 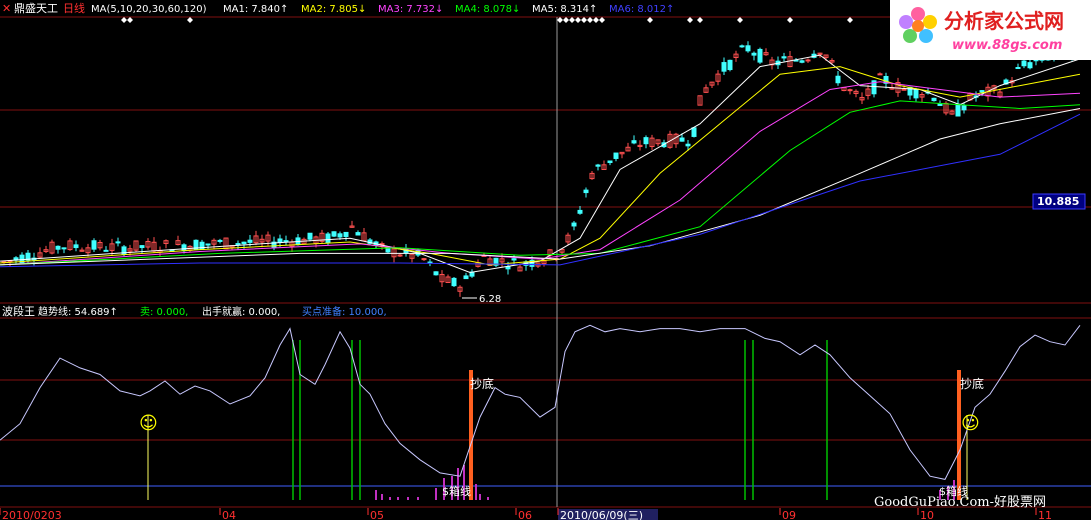 What do you see at coordinates (78, 311) in the screenshot?
I see `indicator-value-1: 趋势线: 54.689↑` at bounding box center [78, 311].